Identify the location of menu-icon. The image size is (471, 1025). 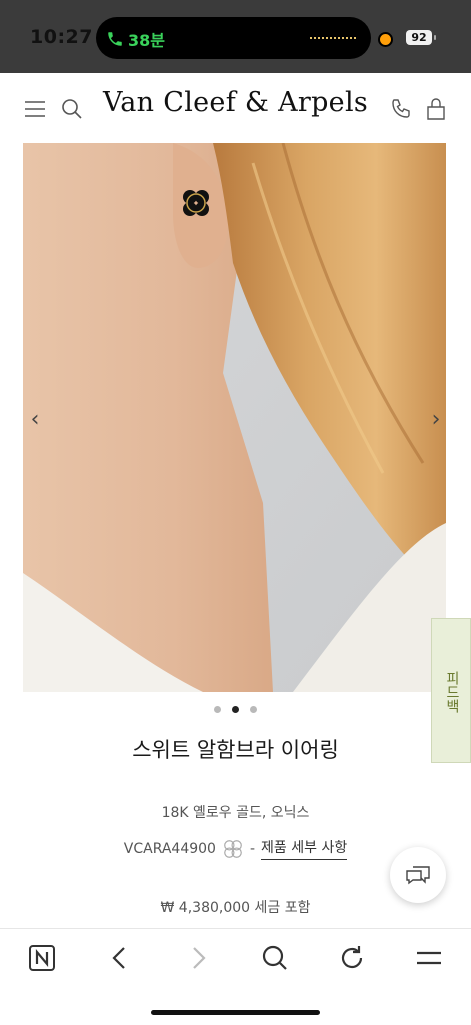
(429, 958).